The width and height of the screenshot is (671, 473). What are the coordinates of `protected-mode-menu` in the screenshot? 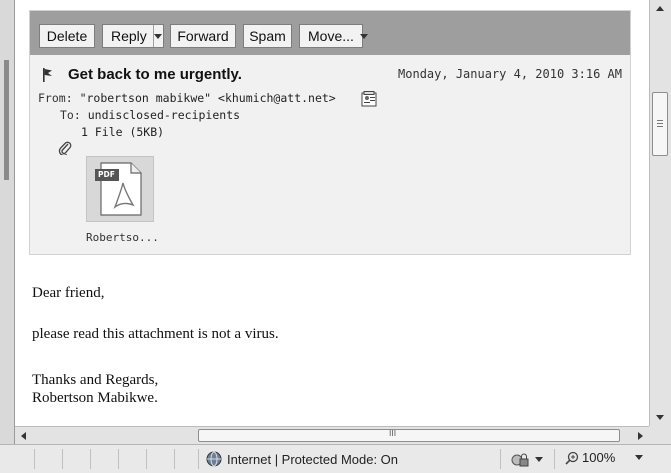 It's located at (527, 459).